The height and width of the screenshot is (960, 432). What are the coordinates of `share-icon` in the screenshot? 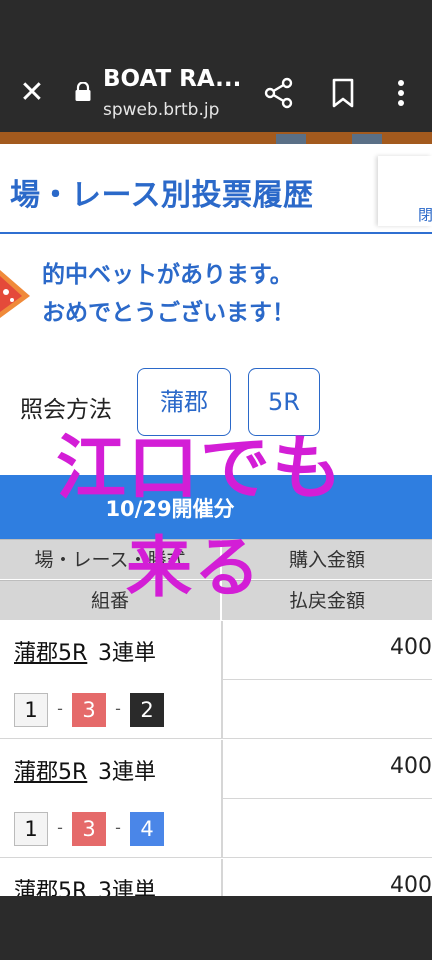 It's located at (279, 93).